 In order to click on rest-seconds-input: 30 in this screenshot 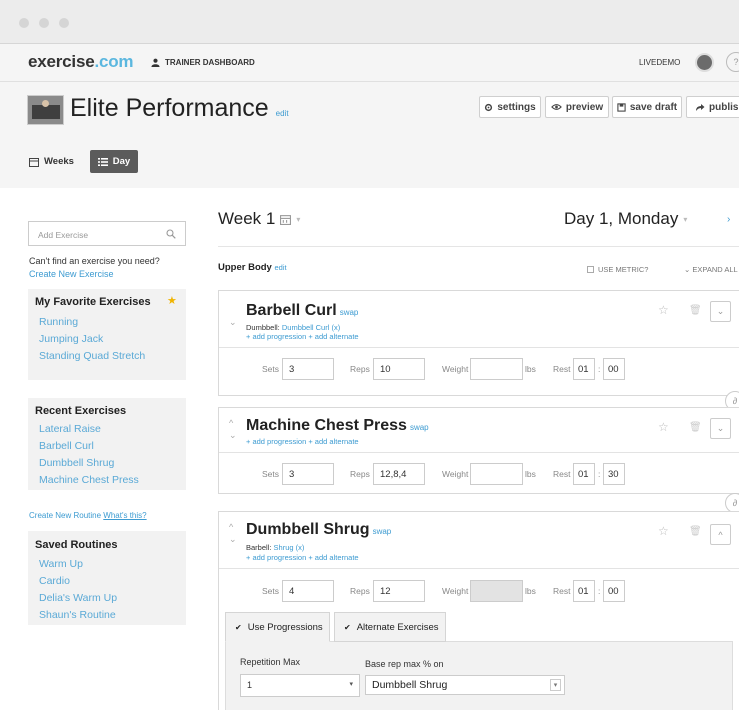, I will do `click(614, 474)`.